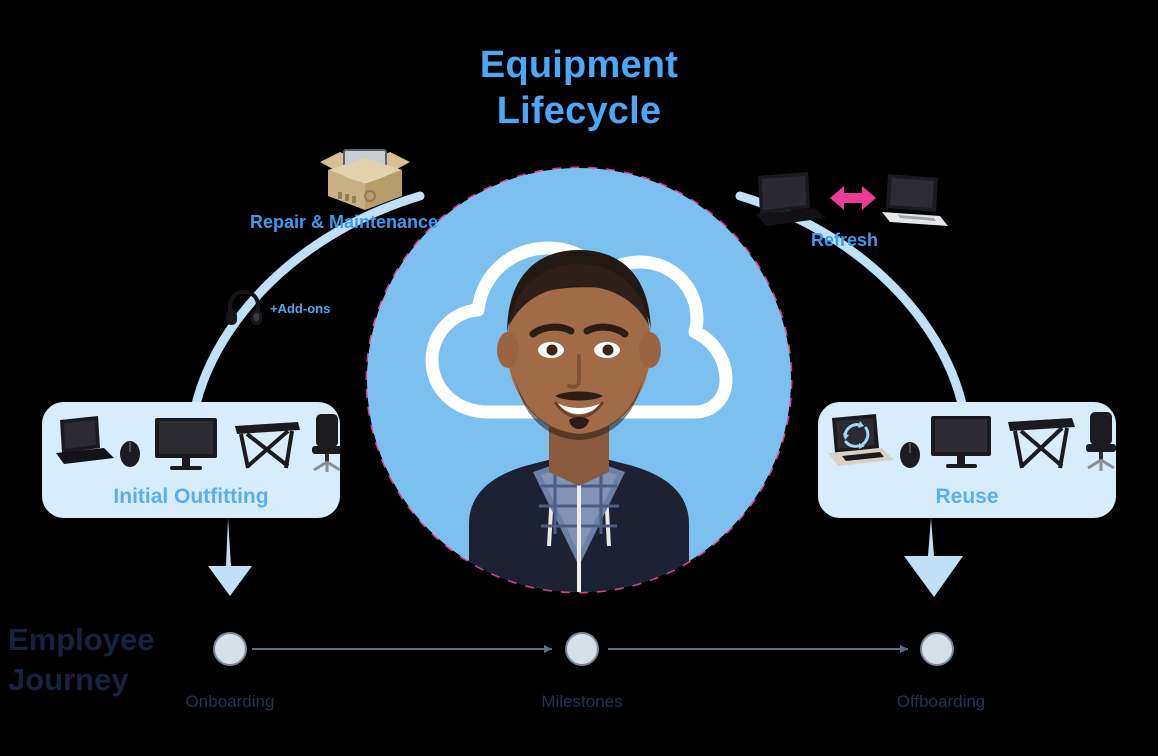 The height and width of the screenshot is (756, 1158). Describe the element at coordinates (244, 307) in the screenshot. I see `headphones-icon` at that location.